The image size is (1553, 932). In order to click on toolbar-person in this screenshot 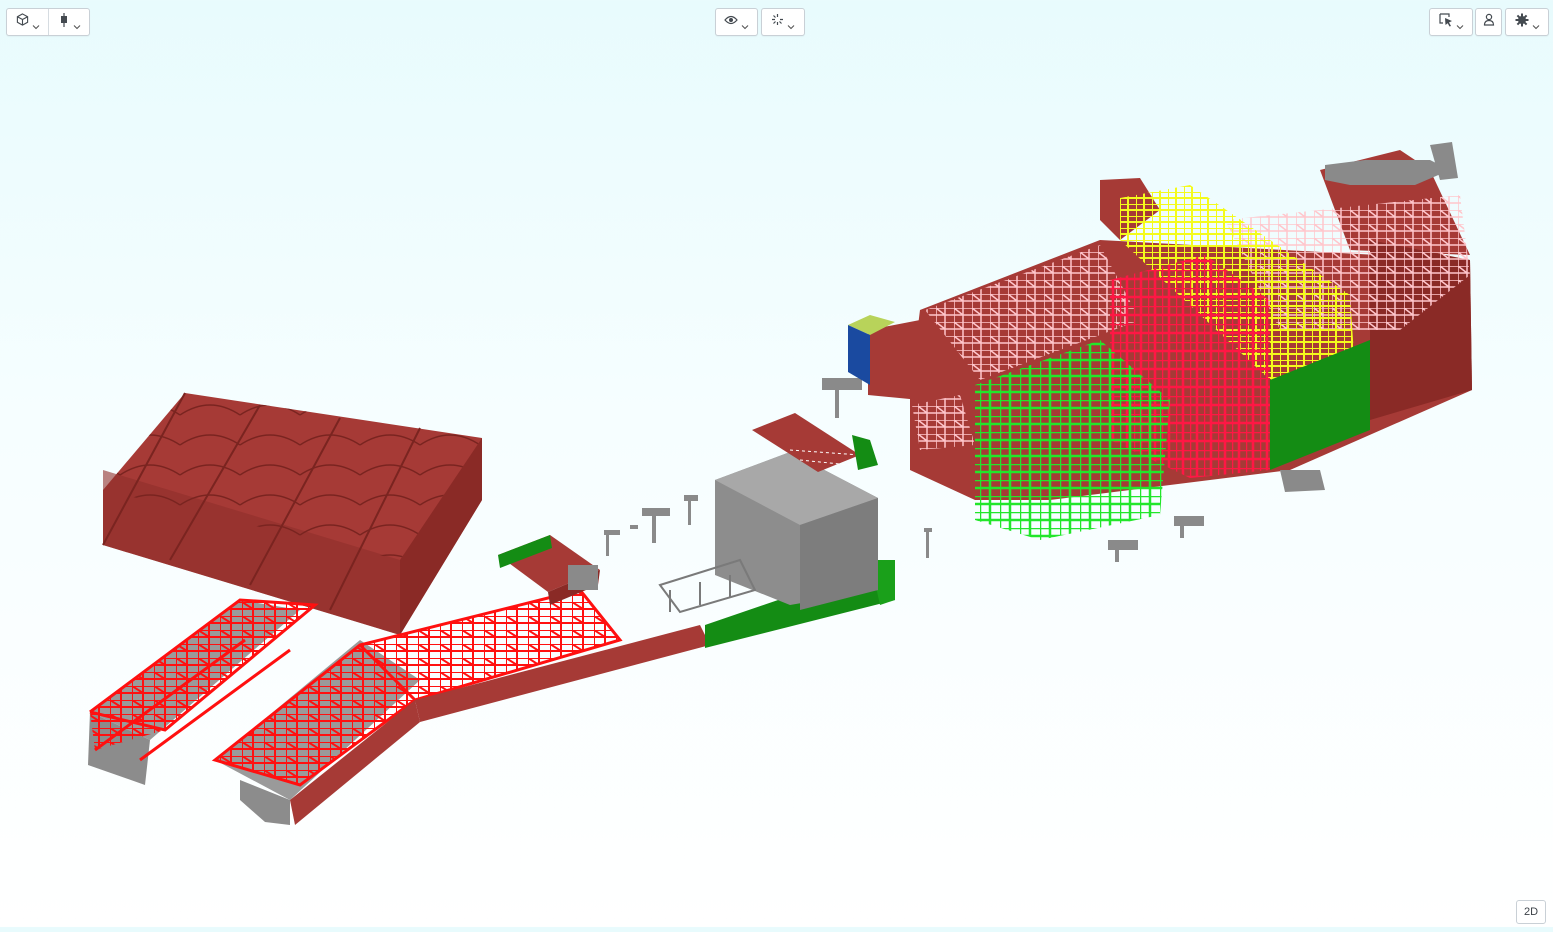, I will do `click(1488, 22)`.